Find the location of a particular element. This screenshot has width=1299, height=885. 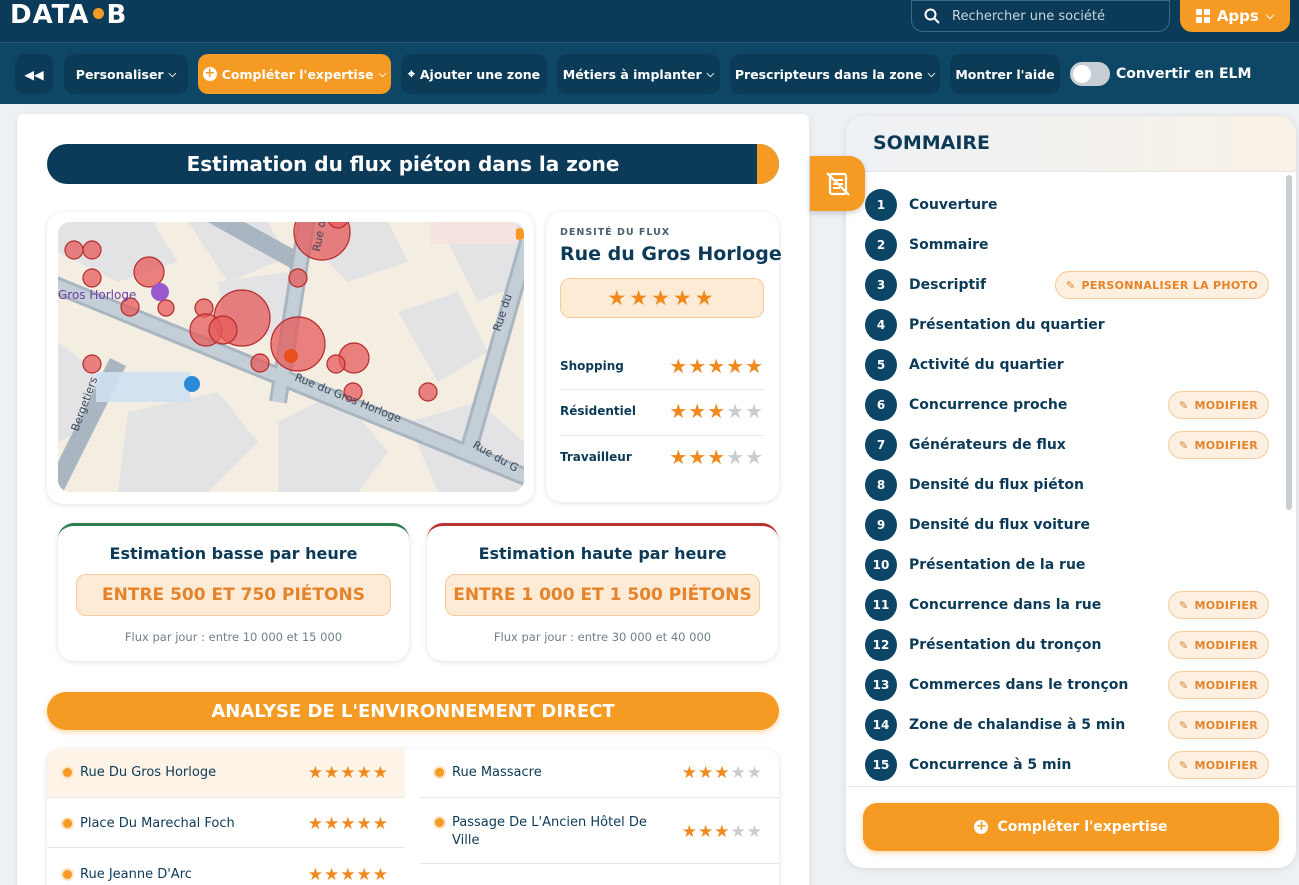

toc-label: Commerces dans le tronçon is located at coordinates (1019, 685).